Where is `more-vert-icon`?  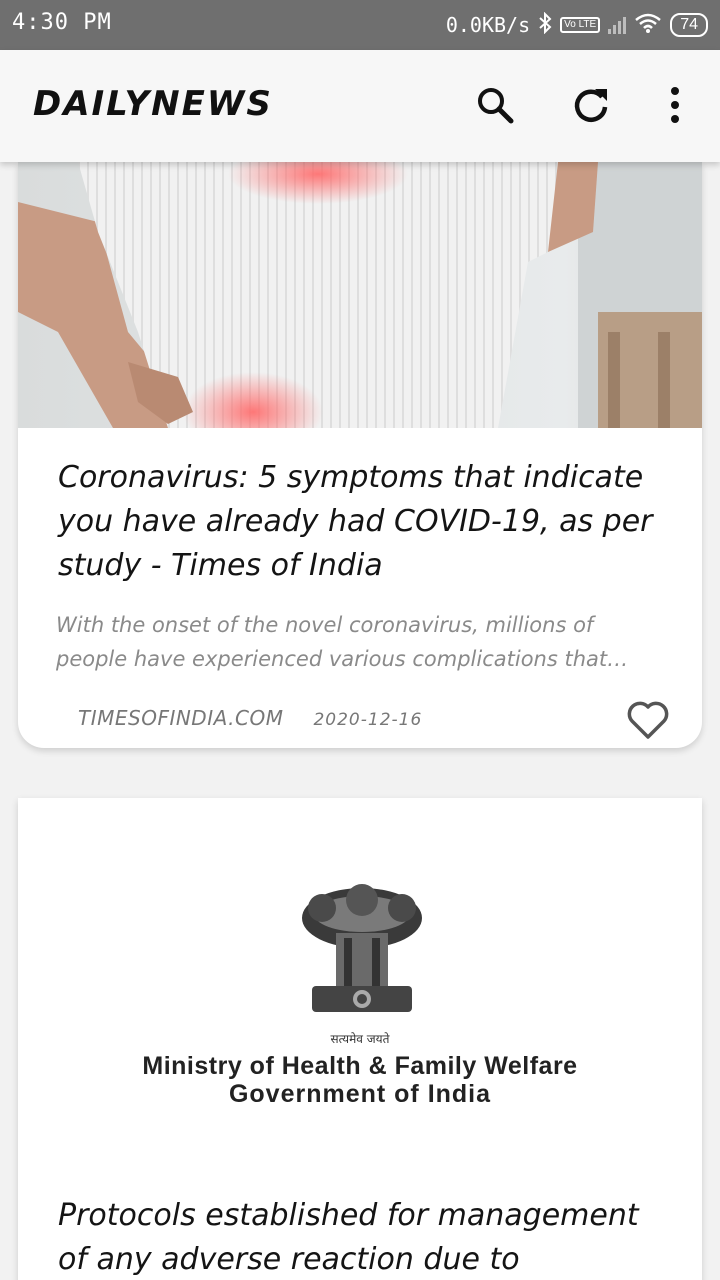
more-vert-icon is located at coordinates (675, 105).